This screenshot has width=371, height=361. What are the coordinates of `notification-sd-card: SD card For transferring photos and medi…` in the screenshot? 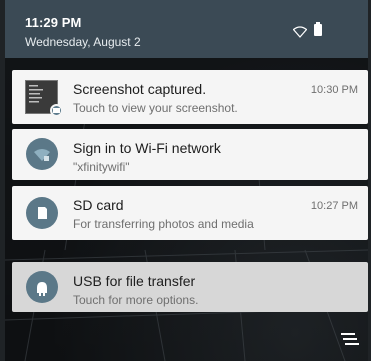 It's located at (190, 213).